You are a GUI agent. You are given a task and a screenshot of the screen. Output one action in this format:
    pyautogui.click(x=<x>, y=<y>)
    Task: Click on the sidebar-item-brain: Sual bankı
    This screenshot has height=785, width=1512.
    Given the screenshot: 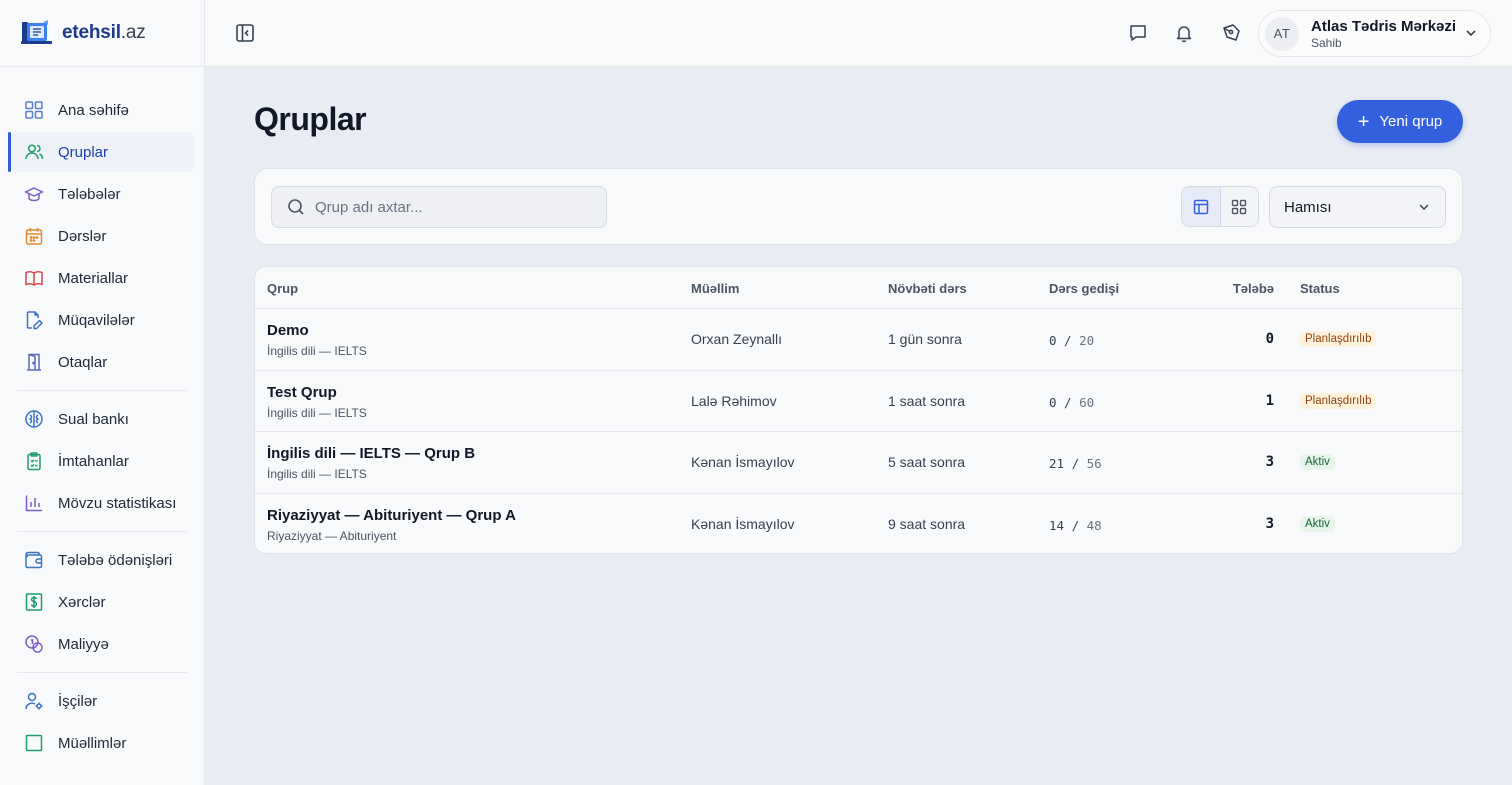 What is the action you would take?
    pyautogui.click(x=102, y=419)
    